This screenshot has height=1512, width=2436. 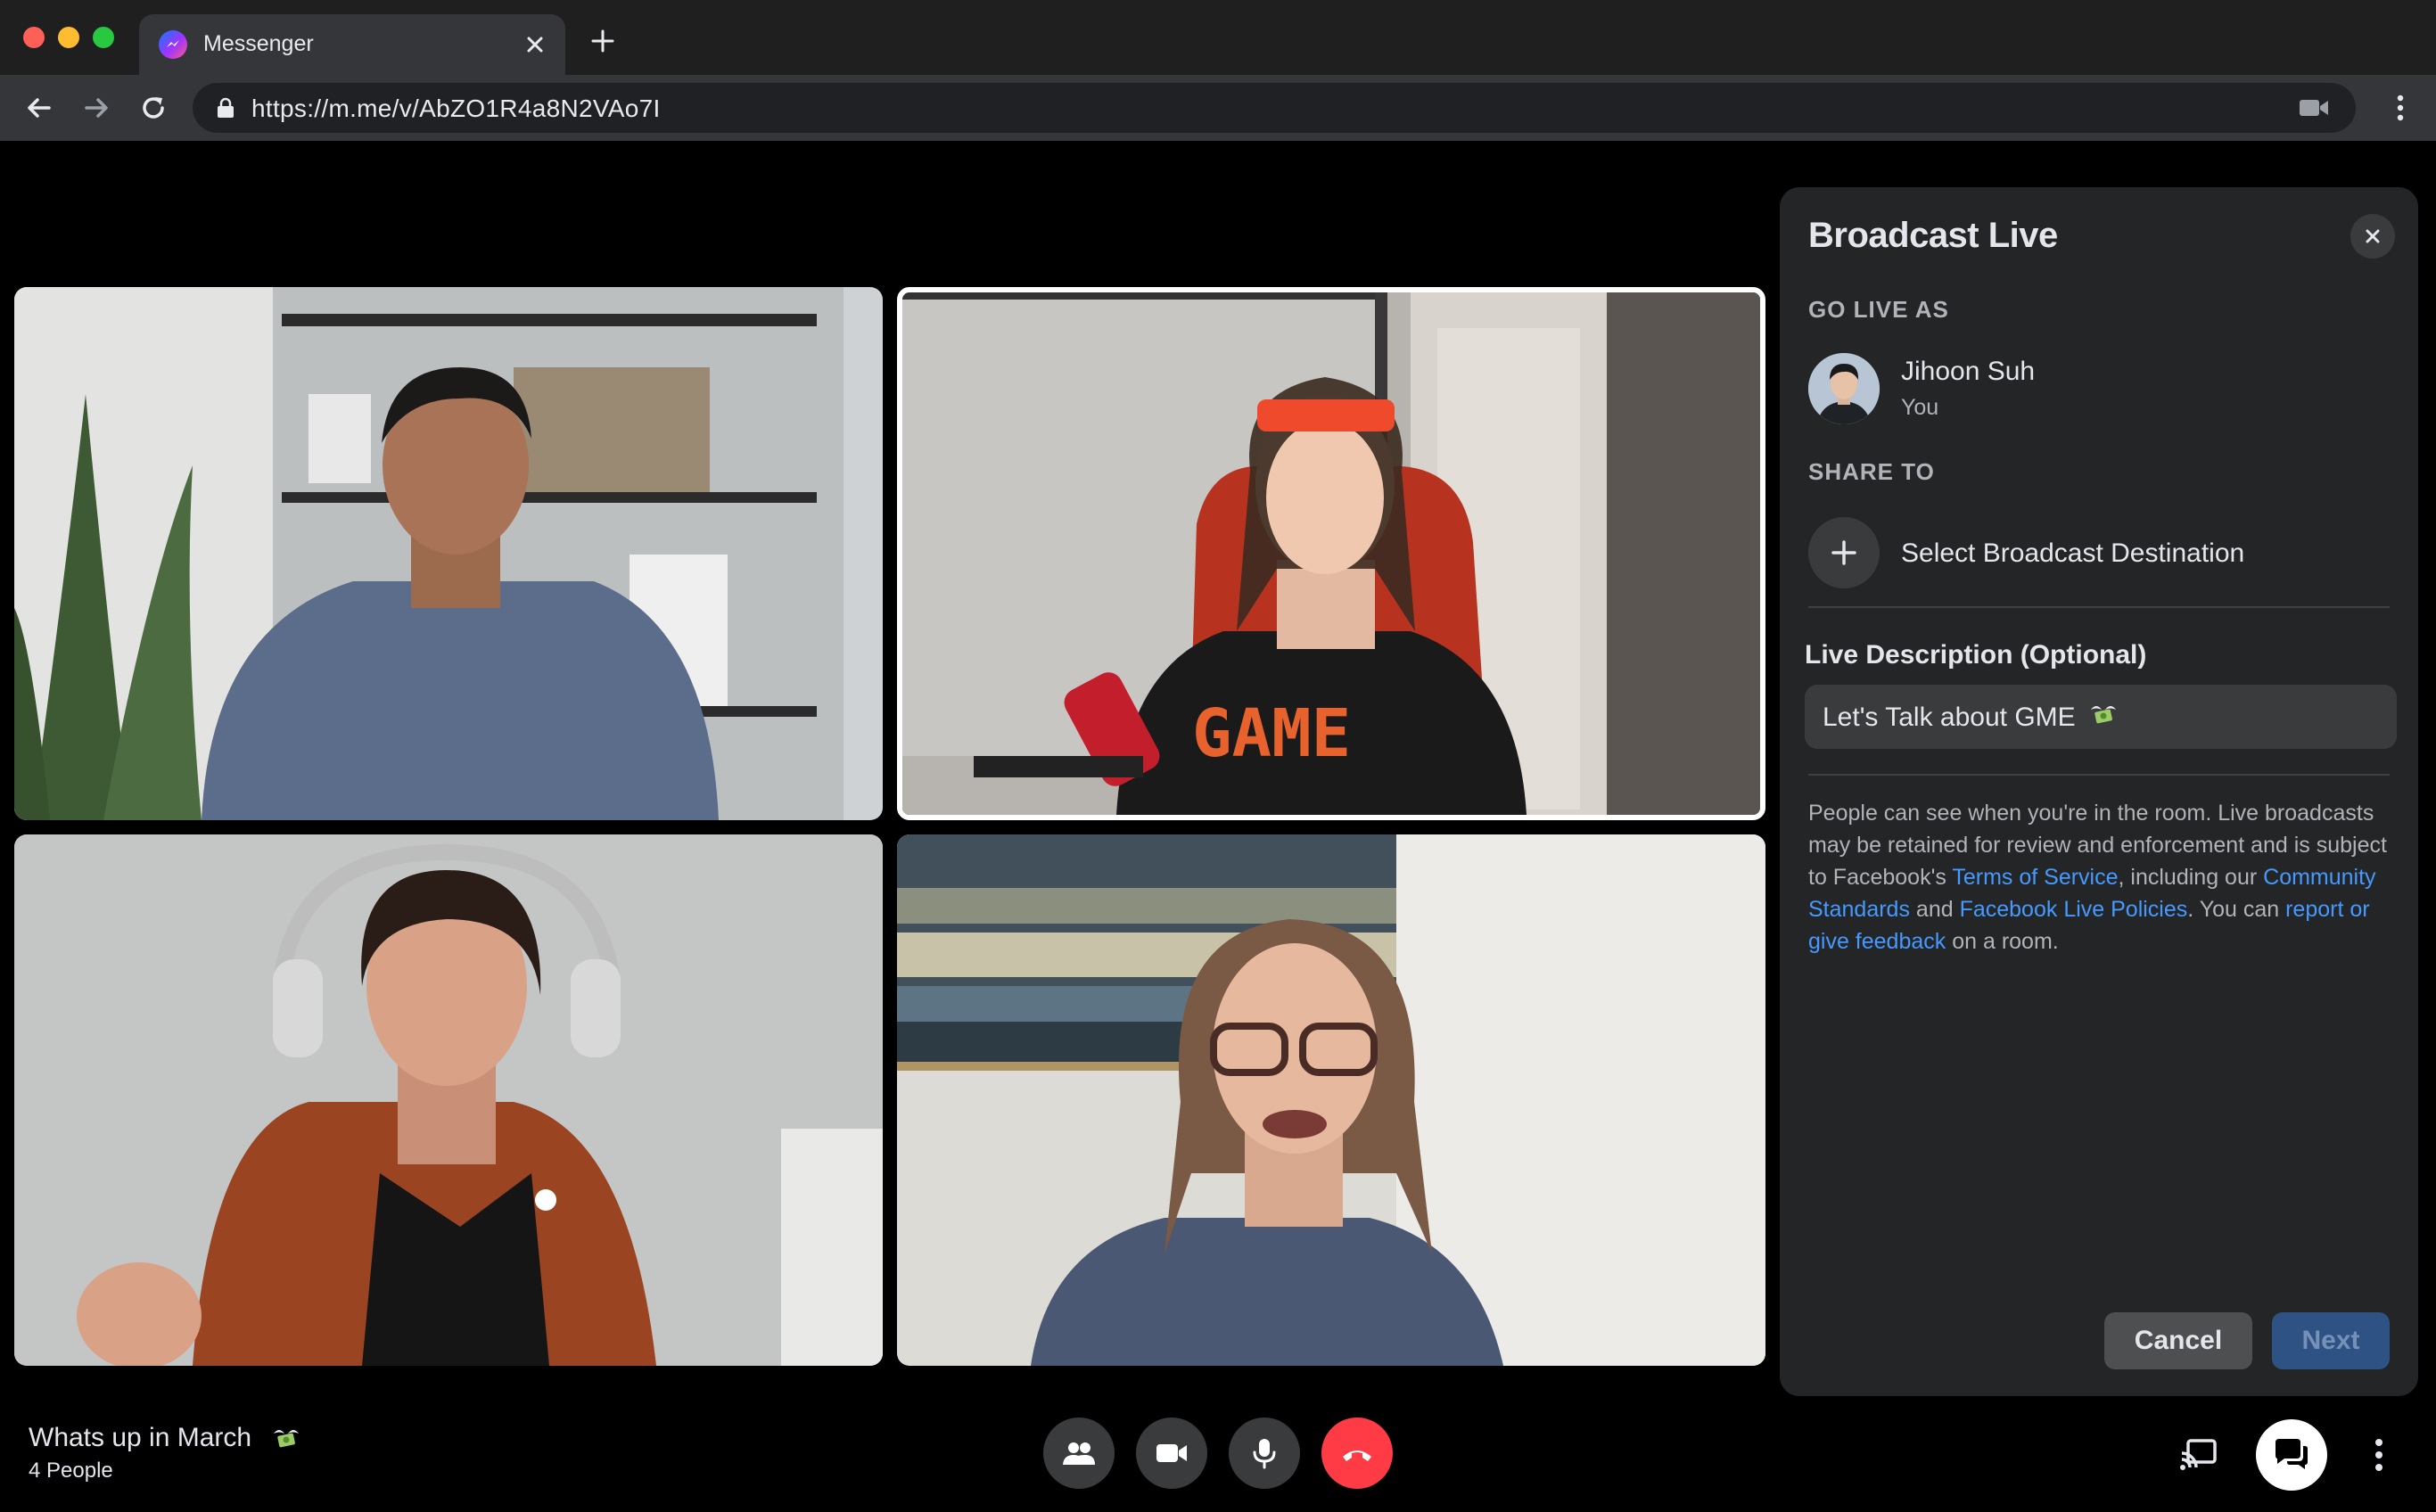 What do you see at coordinates (1969, 371) in the screenshot?
I see `user-name: Jihoon Suh` at bounding box center [1969, 371].